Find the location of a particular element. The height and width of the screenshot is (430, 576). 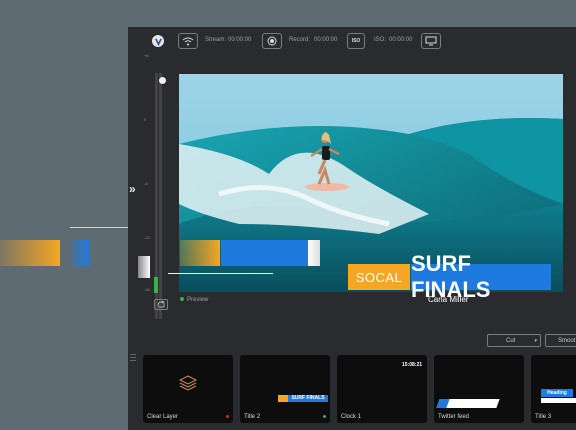

tile-label: Title 3 is located at coordinates (543, 417).